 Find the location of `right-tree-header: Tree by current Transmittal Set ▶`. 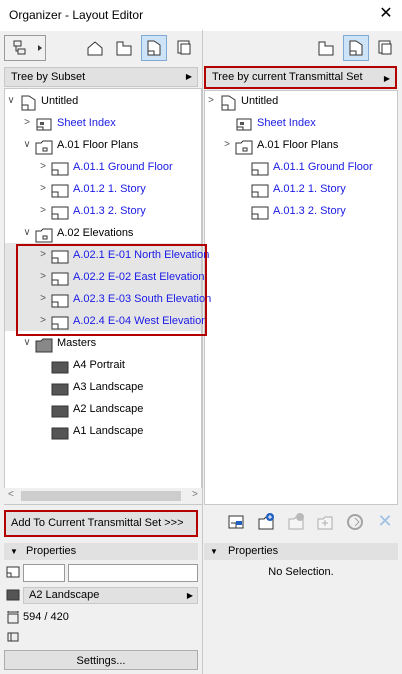

right-tree-header: Tree by current Transmittal Set ▶ is located at coordinates (300, 77).